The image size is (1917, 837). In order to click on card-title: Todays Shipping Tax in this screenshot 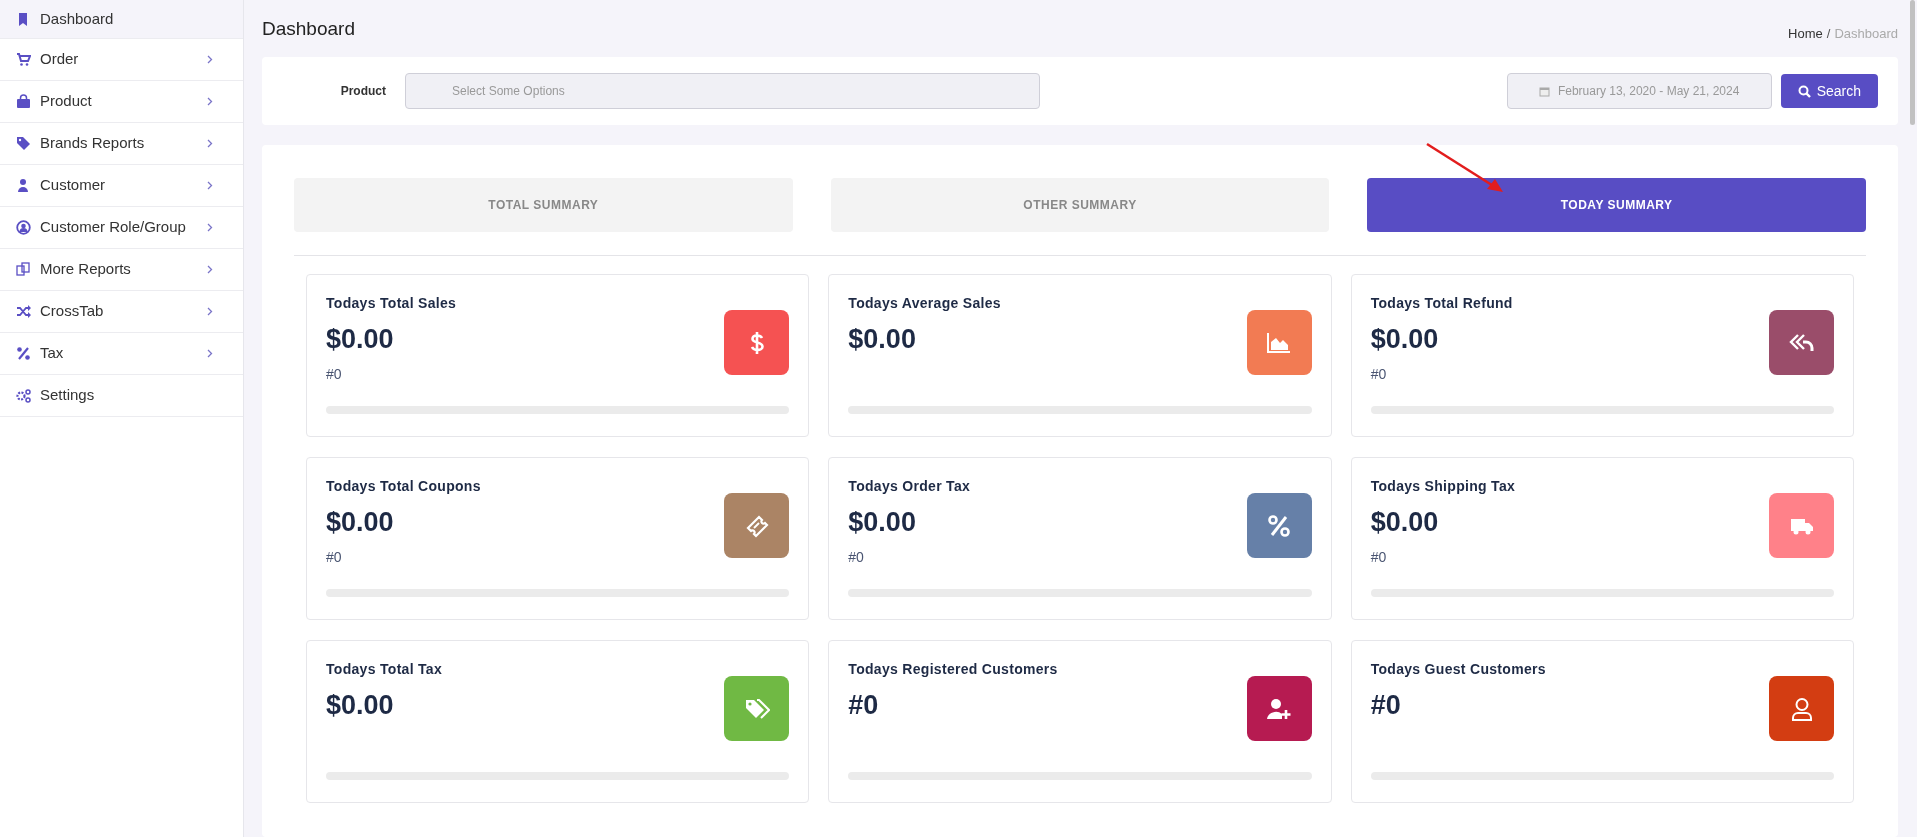, I will do `click(1443, 486)`.